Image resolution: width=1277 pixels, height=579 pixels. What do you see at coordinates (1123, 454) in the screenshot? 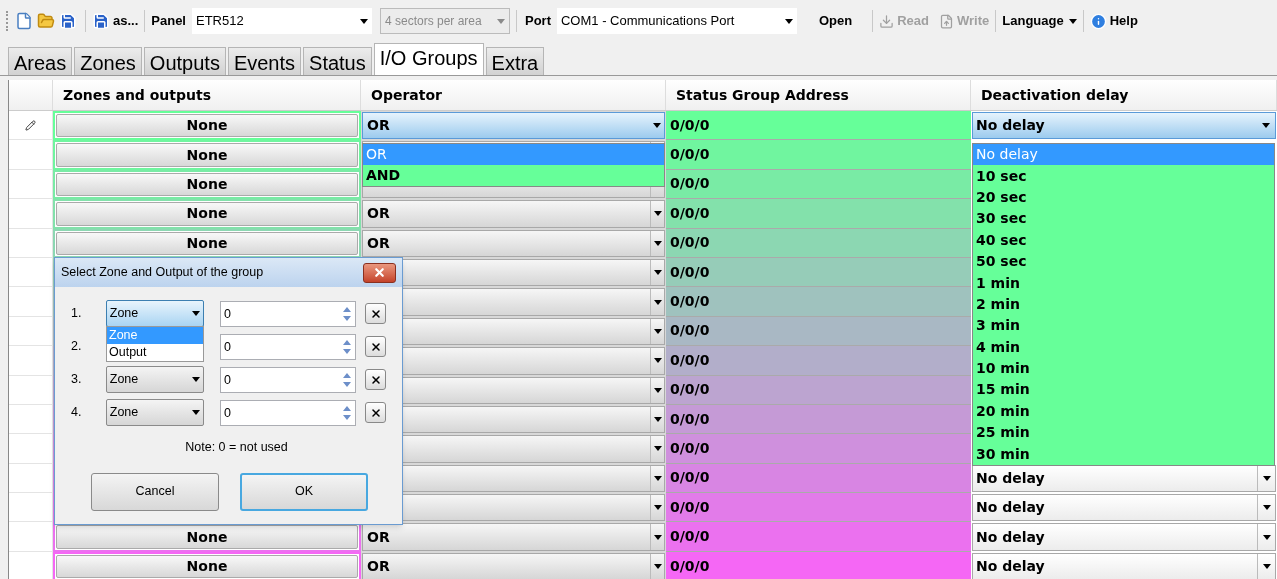
I see `dropdown-option: 30 min` at bounding box center [1123, 454].